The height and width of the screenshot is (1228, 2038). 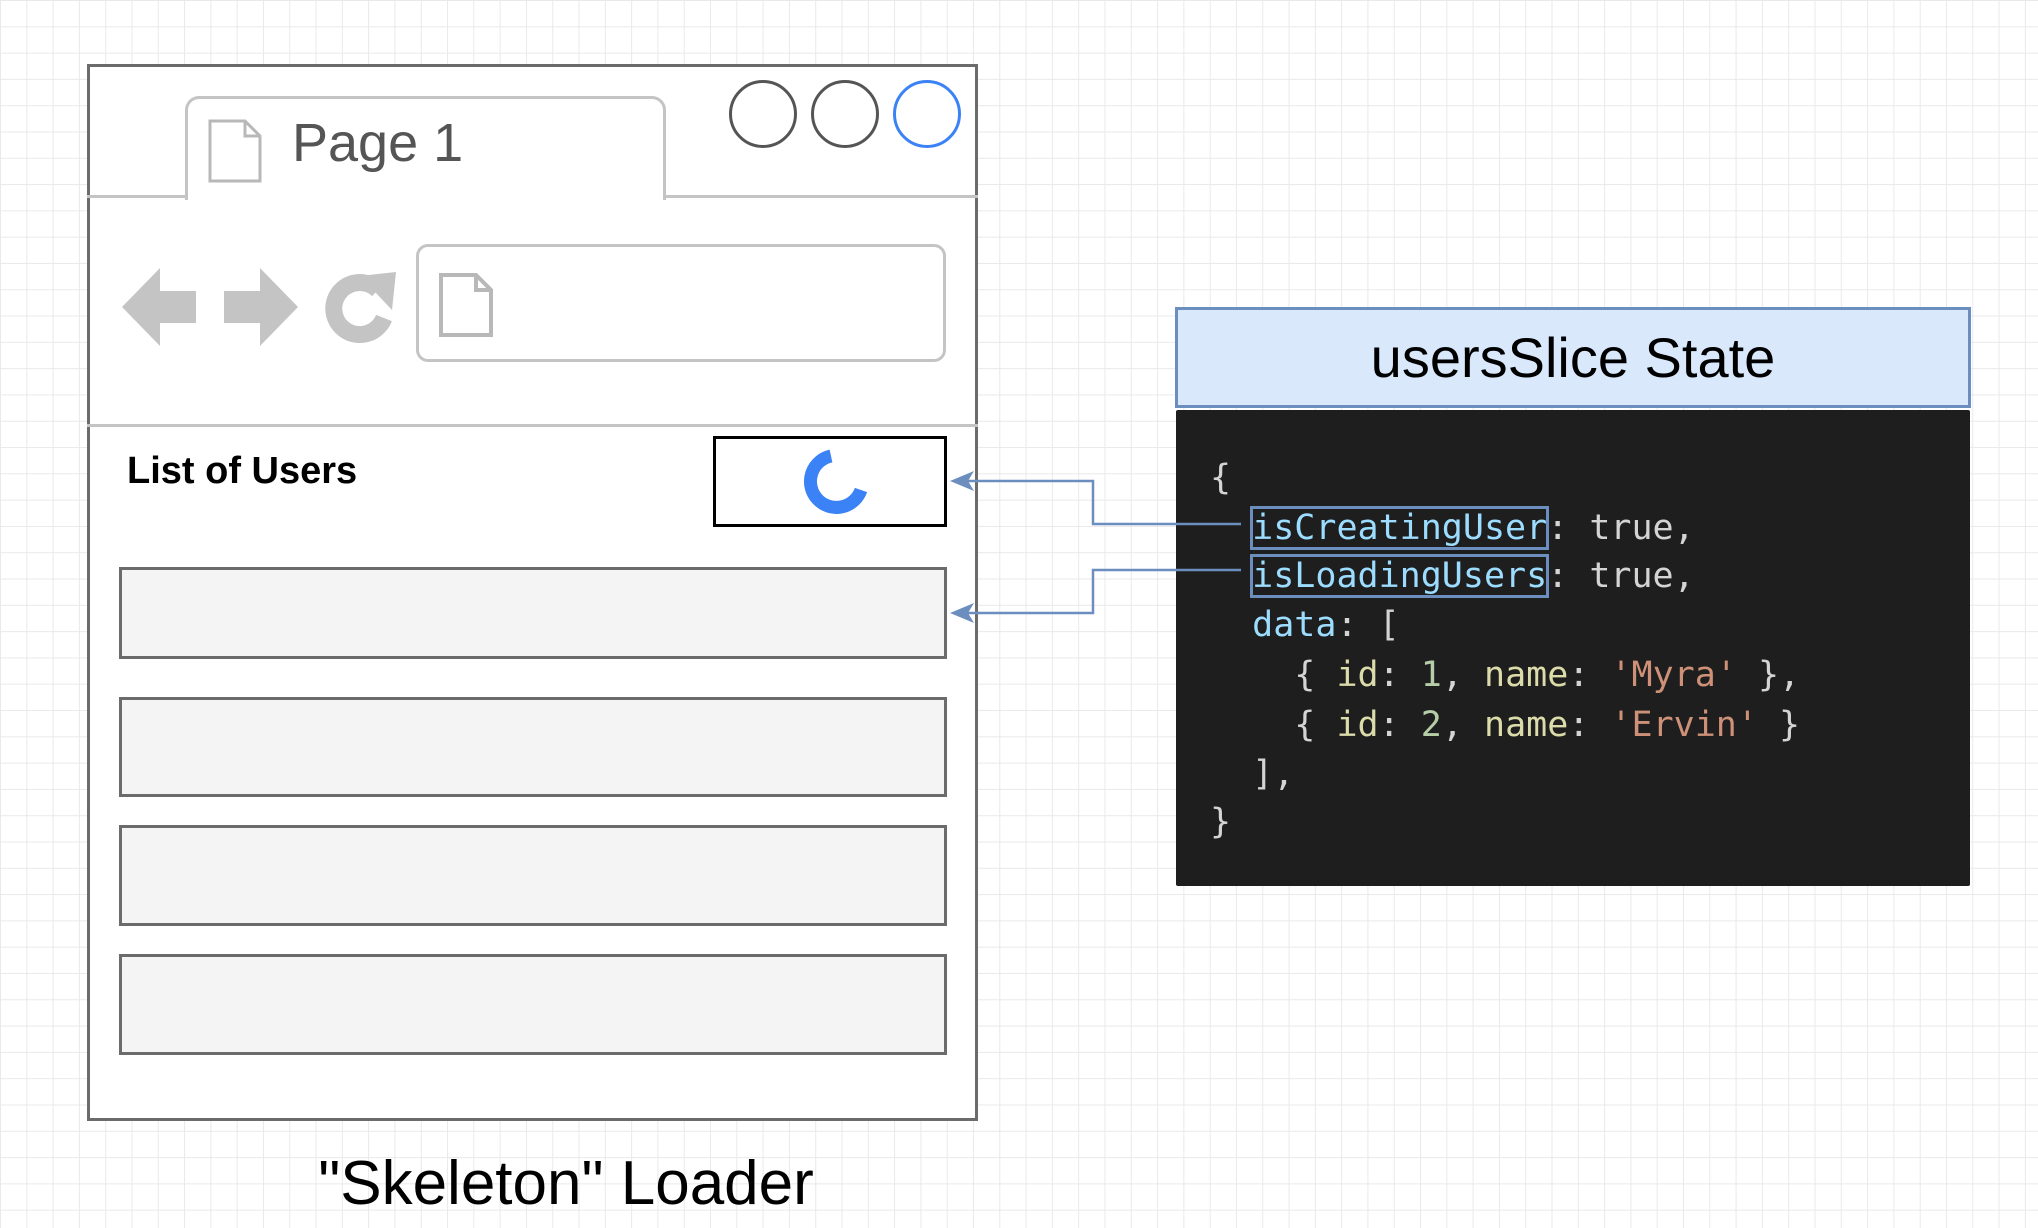 What do you see at coordinates (1101, 502) in the screenshot?
I see `is-creating-arrow` at bounding box center [1101, 502].